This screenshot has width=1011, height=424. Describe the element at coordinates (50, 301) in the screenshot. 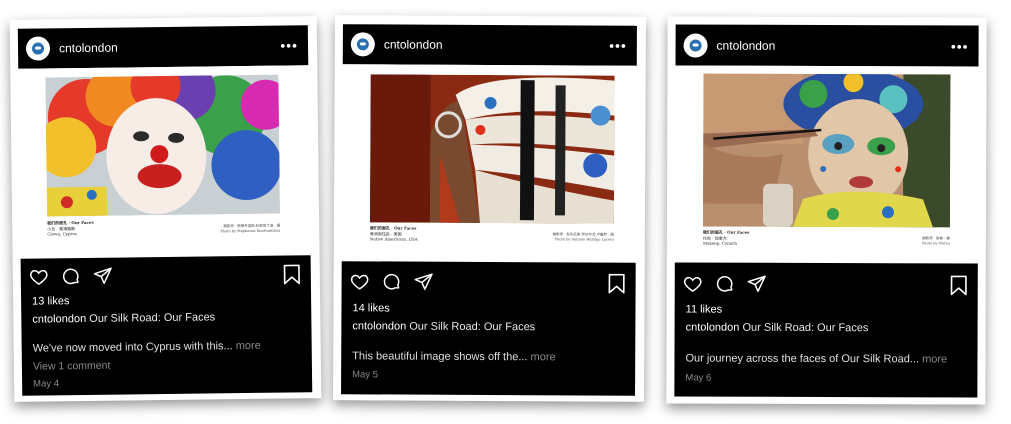

I see `likes-count: 13 likes` at that location.